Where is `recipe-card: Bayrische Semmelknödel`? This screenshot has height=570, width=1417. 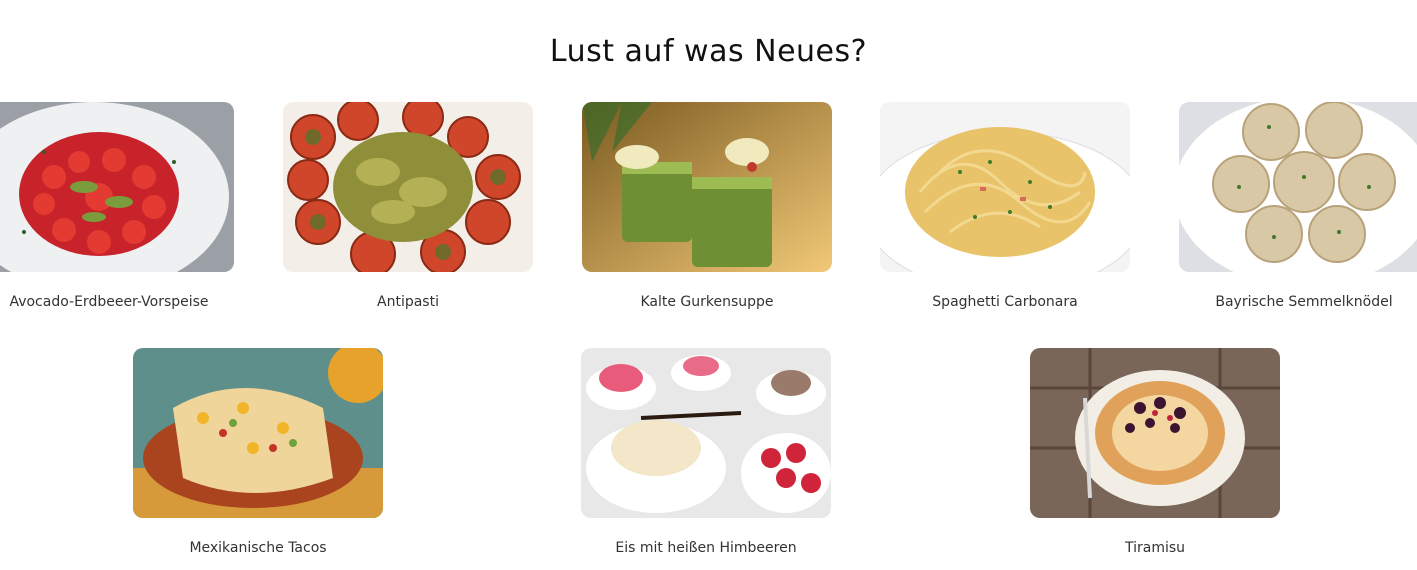 recipe-card: Bayrische Semmelknödel is located at coordinates (1298, 206).